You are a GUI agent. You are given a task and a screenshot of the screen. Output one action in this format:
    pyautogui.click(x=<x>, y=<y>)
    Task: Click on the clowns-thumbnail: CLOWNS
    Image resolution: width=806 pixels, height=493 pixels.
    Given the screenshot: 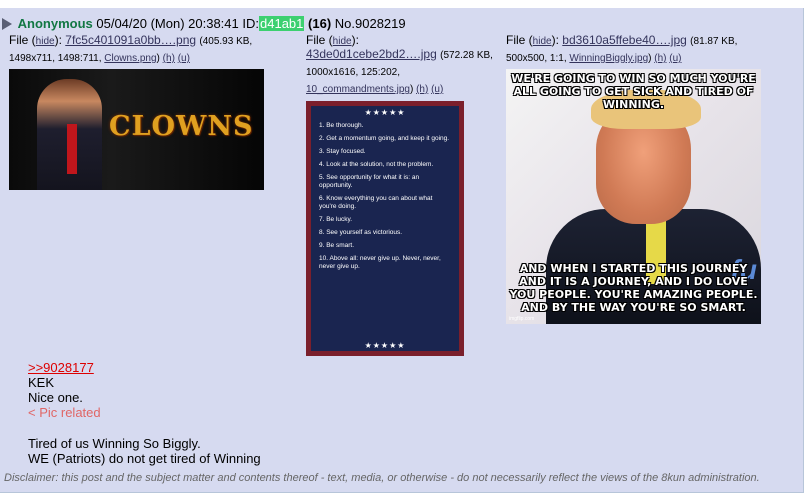 What is the action you would take?
    pyautogui.click(x=136, y=129)
    